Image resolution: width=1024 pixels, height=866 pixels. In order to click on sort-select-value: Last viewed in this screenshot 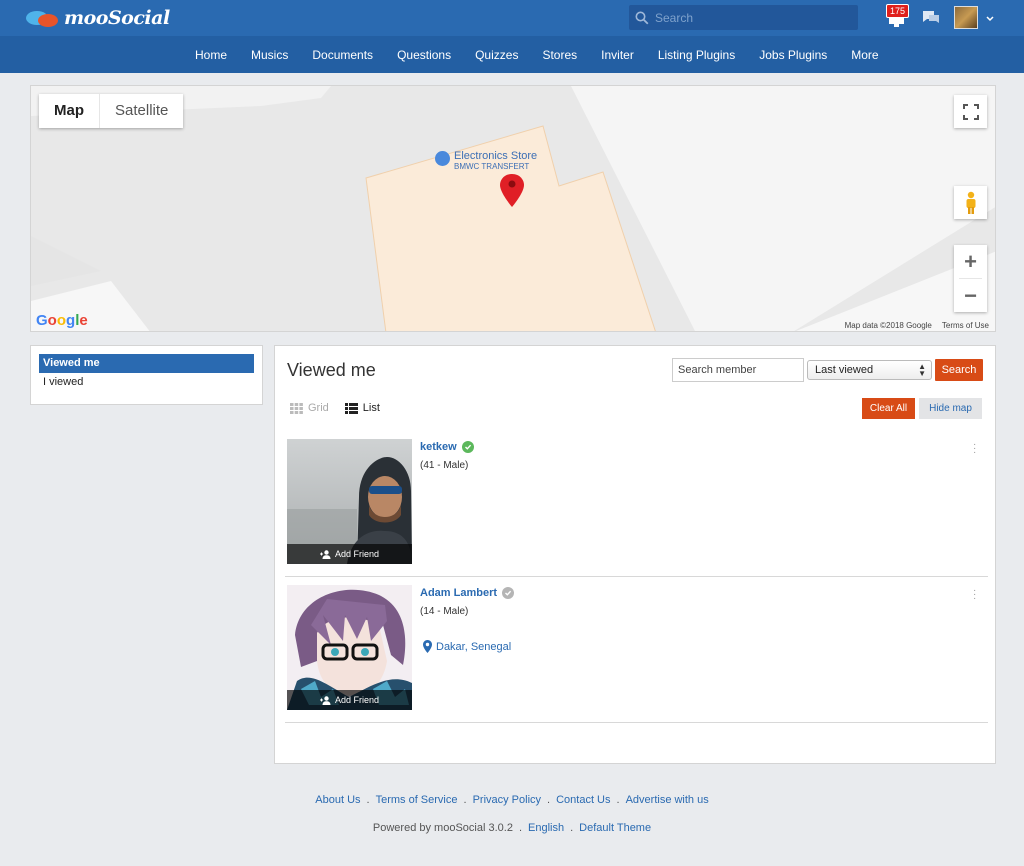, I will do `click(844, 370)`.